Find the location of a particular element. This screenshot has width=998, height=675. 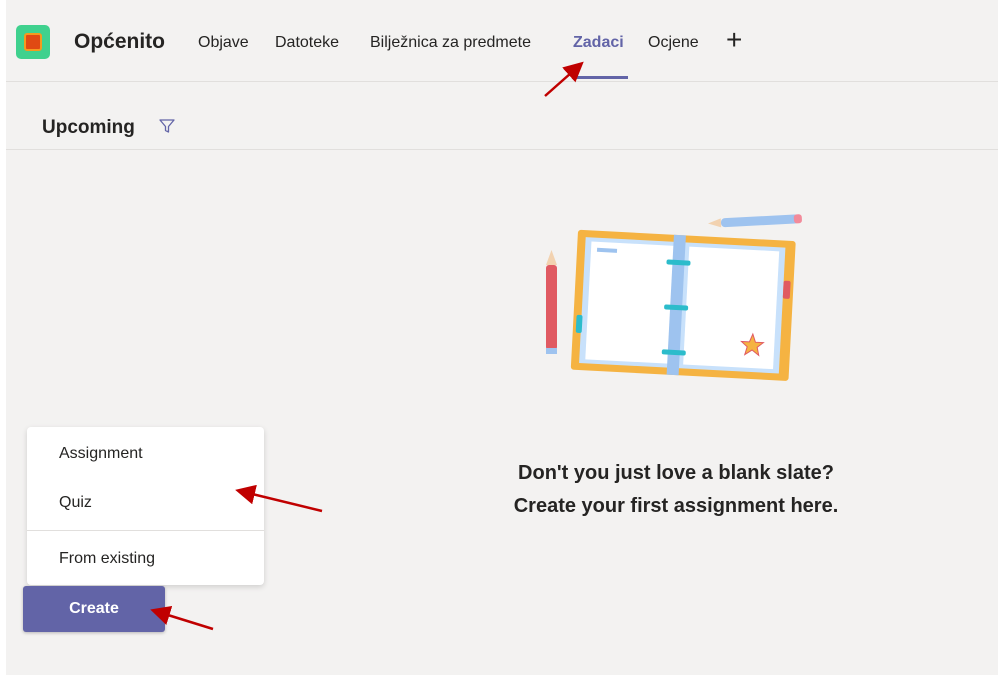

tab-zadaci: Zadaci is located at coordinates (598, 43).